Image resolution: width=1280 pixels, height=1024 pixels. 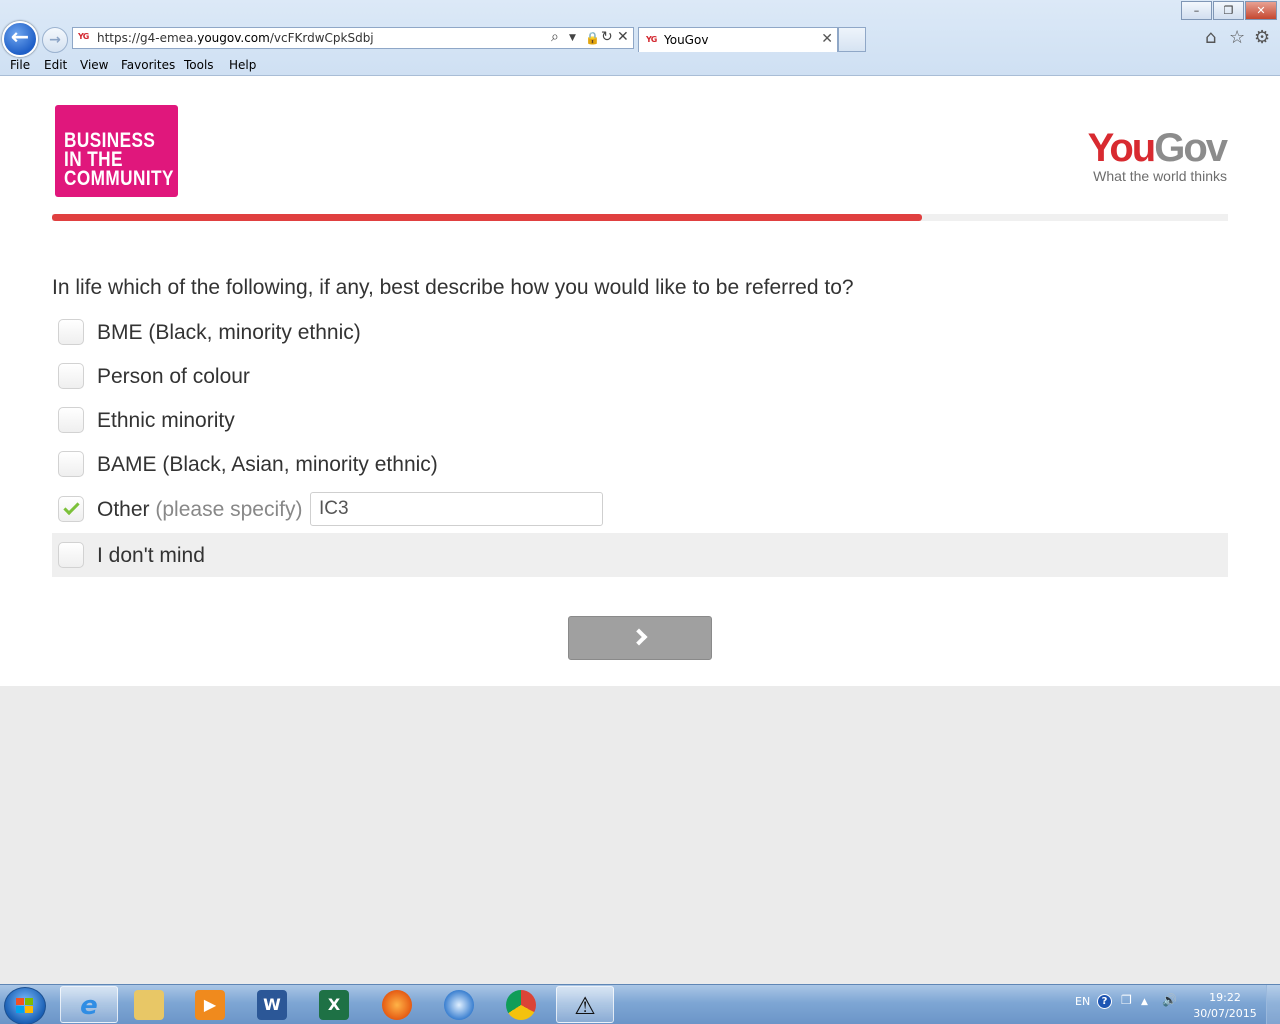 I want to click on tab-close-icon: ✕, so click(x=827, y=39).